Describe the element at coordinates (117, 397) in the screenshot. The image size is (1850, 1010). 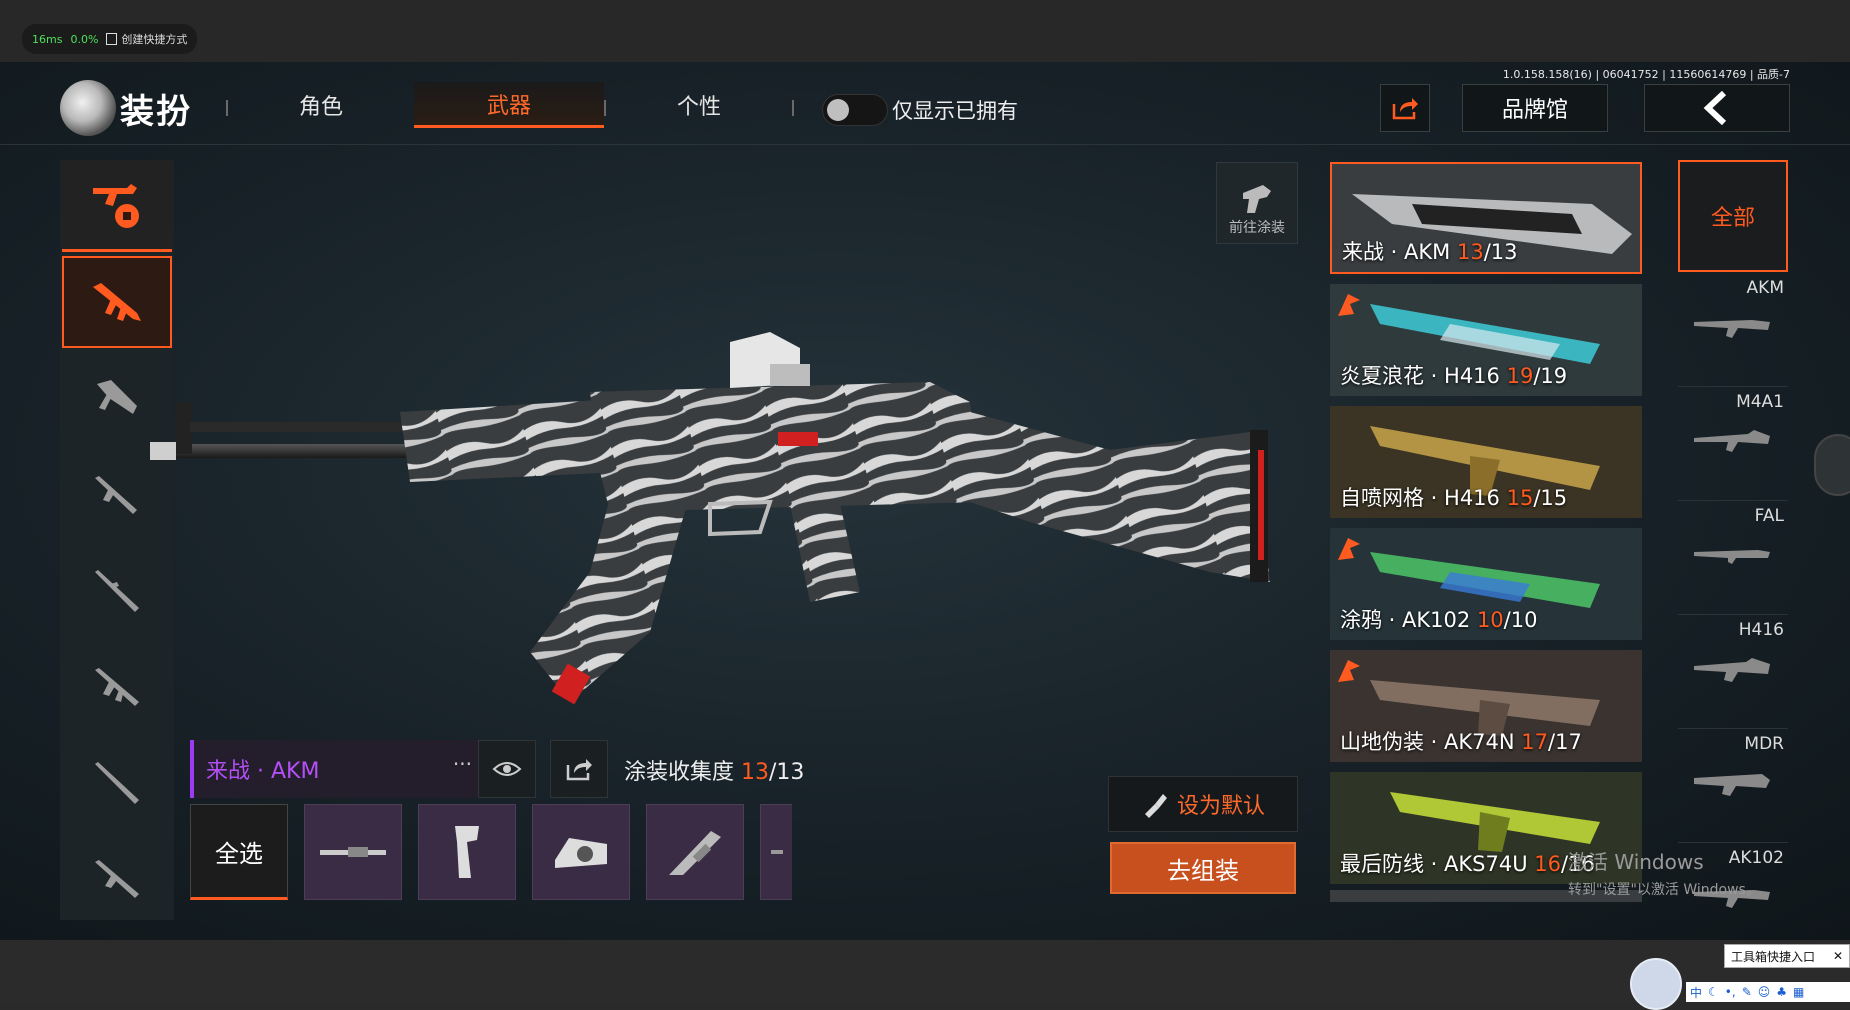
I see `smg-icon` at that location.